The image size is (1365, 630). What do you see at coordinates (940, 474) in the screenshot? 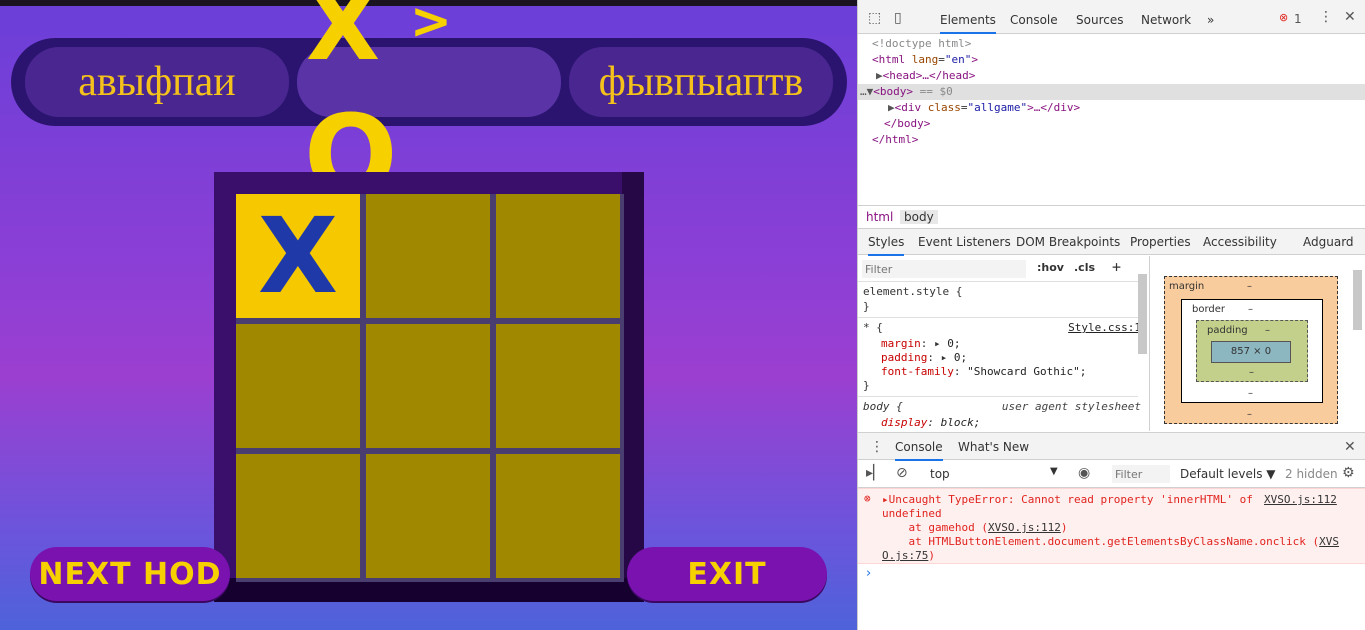
I see `context-select: top` at bounding box center [940, 474].